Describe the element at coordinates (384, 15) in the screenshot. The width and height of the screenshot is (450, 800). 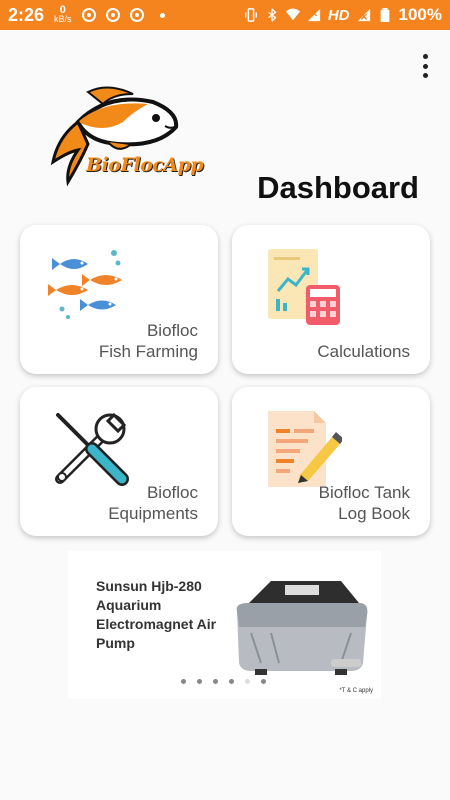
I see `battery-icon` at that location.